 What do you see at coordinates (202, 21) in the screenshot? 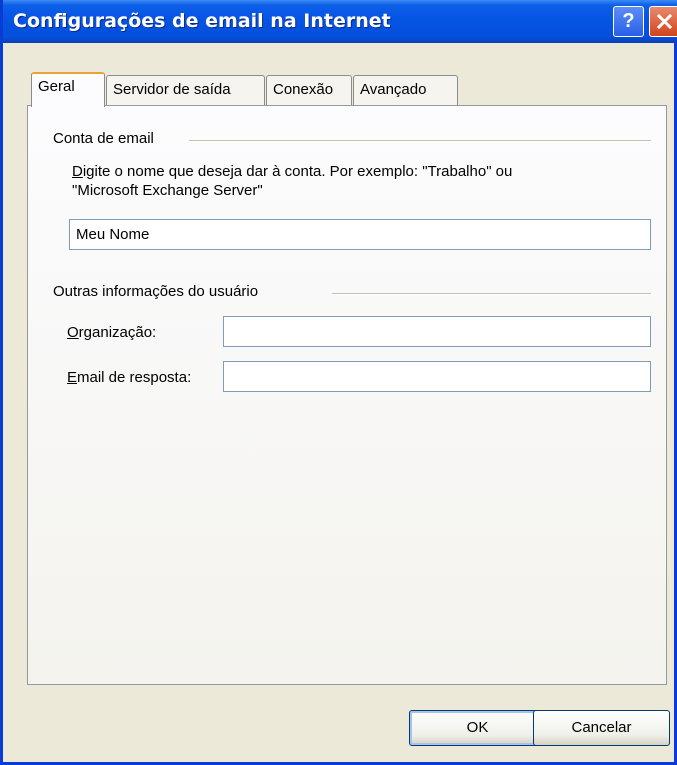
I see `window-title: Configurações de email na Internet` at bounding box center [202, 21].